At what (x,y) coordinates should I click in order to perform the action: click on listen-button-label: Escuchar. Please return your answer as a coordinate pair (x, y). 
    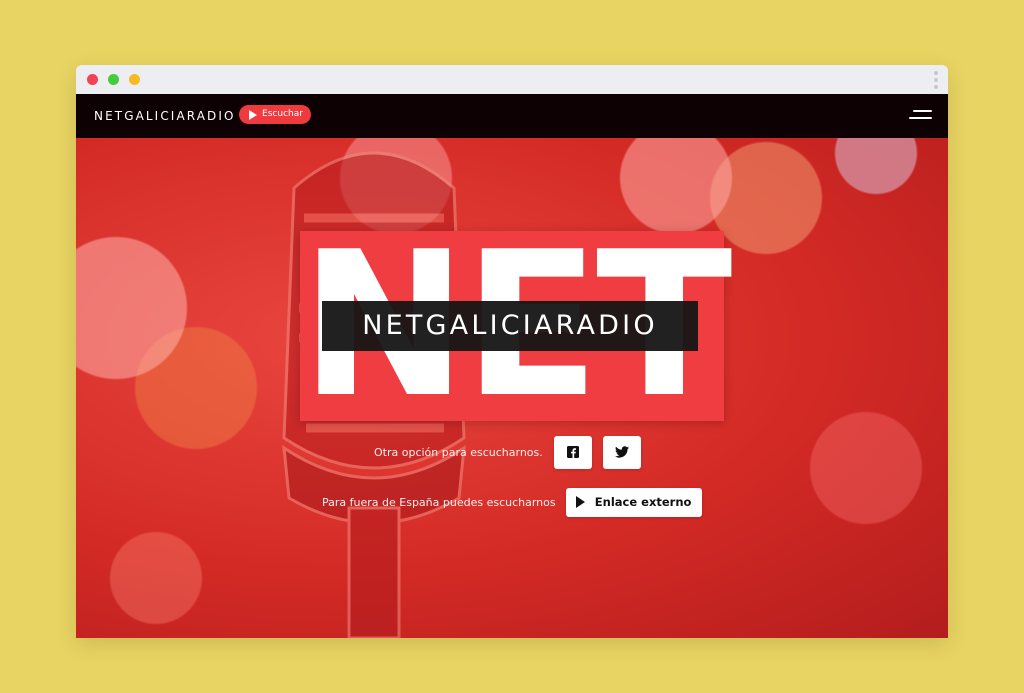
    Looking at the image, I should click on (282, 114).